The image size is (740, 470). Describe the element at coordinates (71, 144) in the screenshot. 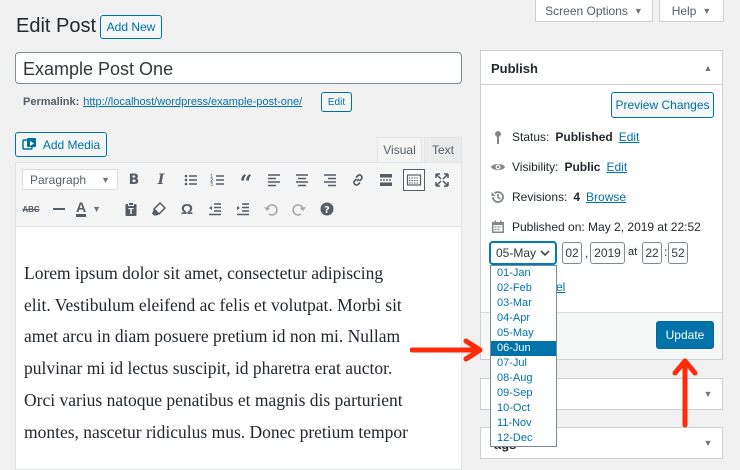

I see `add-media-label: Add Media` at that location.